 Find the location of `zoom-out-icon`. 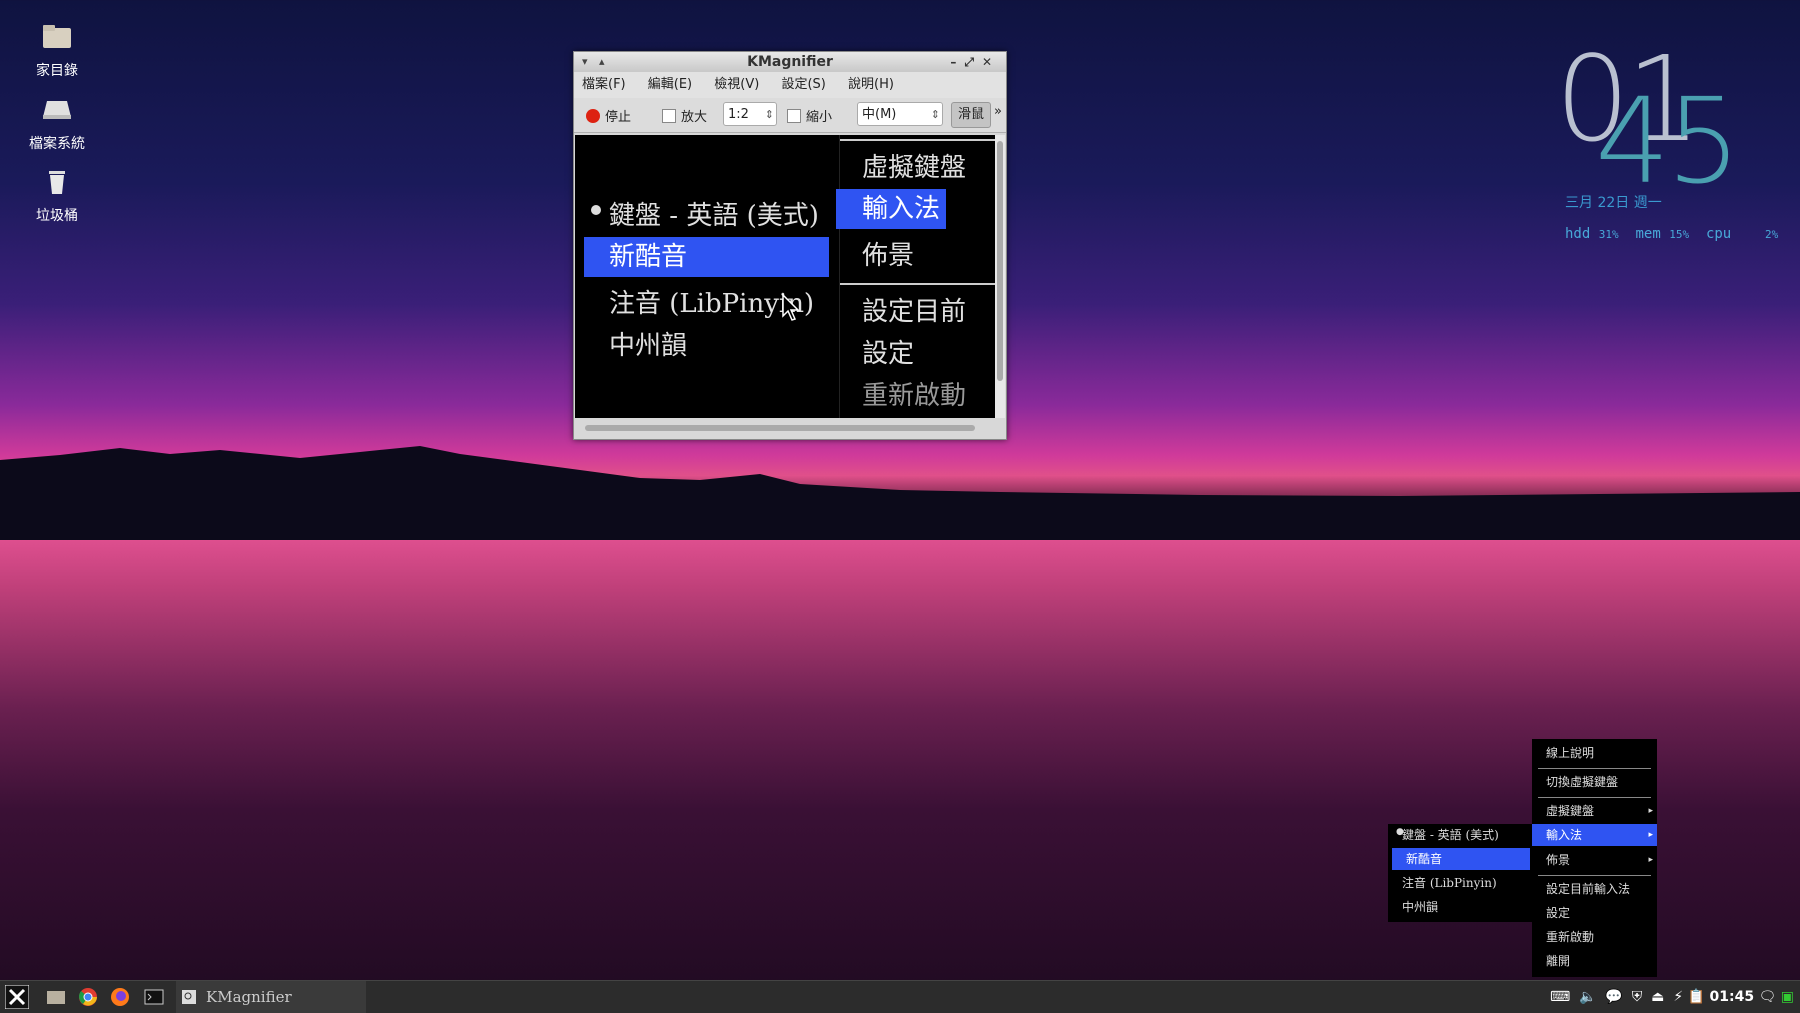

zoom-out-icon is located at coordinates (794, 116).